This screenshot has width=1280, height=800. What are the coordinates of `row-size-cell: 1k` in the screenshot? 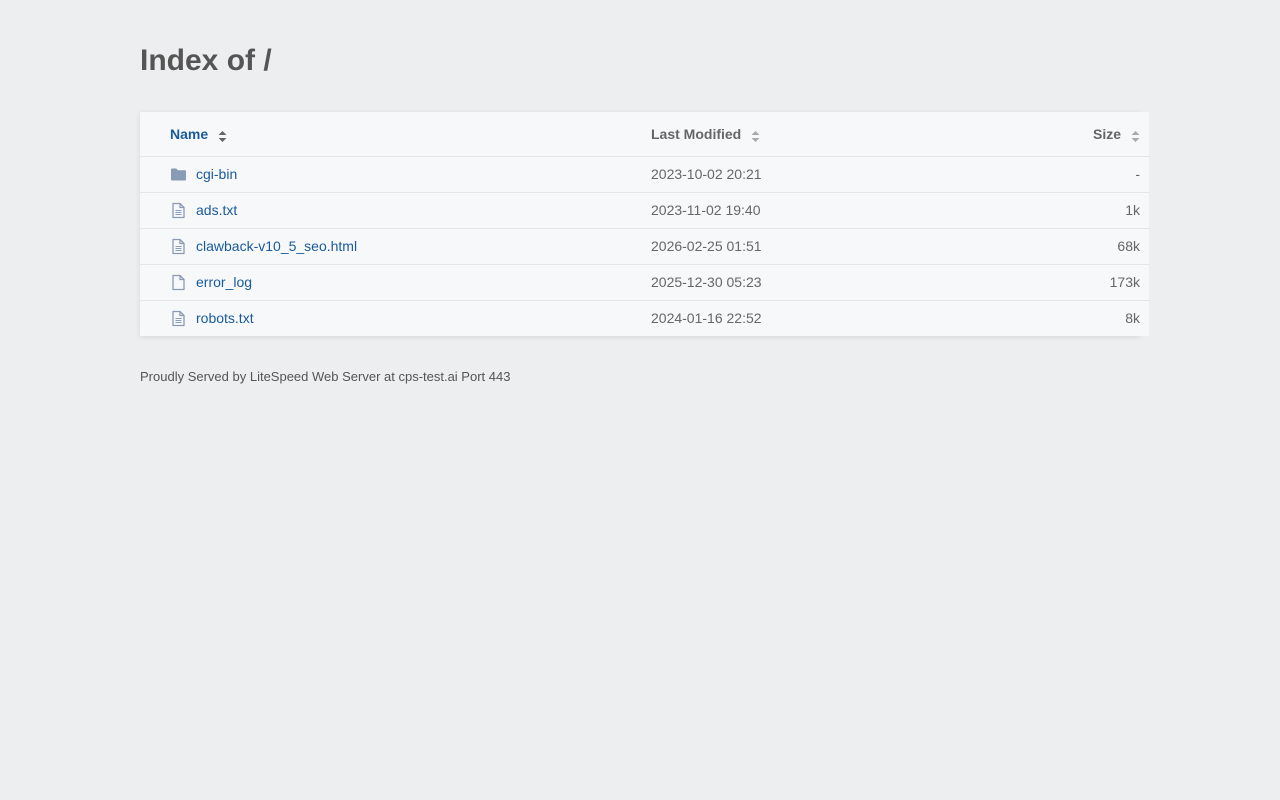 It's located at (1080, 210).